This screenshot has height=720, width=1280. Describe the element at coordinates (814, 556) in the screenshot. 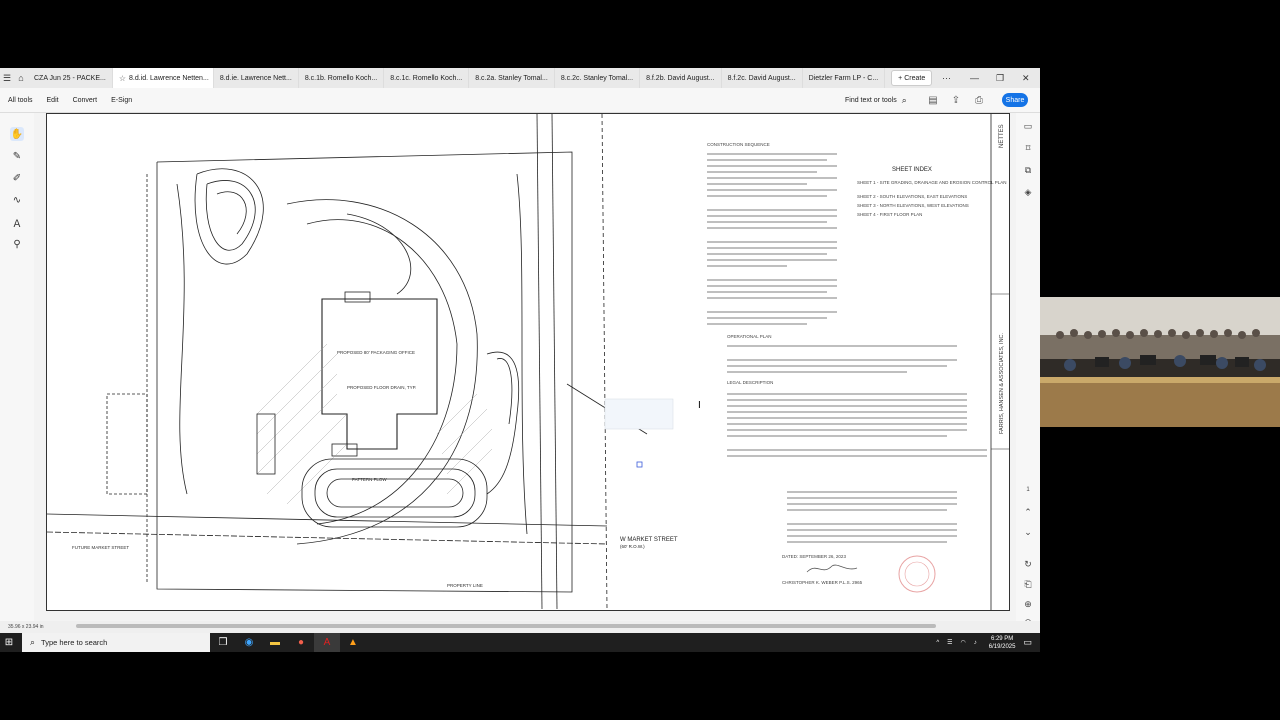

I see `dated-label: DATED: SEPTEMBER 26, 2023` at that location.